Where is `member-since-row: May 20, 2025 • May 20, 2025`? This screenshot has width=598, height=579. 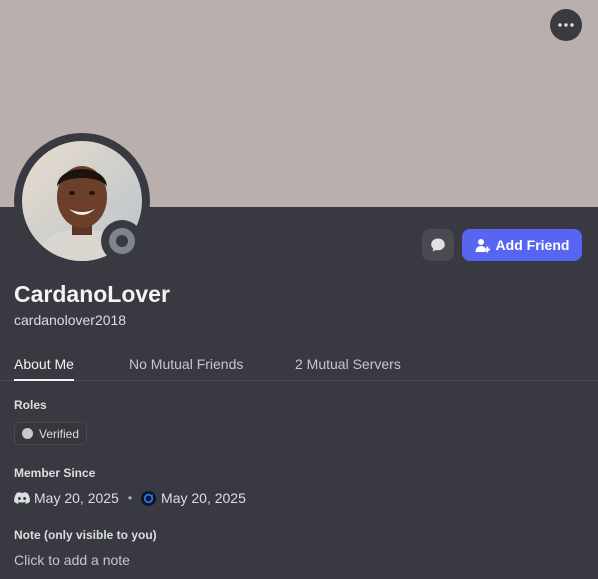
member-since-row: May 20, 2025 • May 20, 2025 is located at coordinates (130, 498).